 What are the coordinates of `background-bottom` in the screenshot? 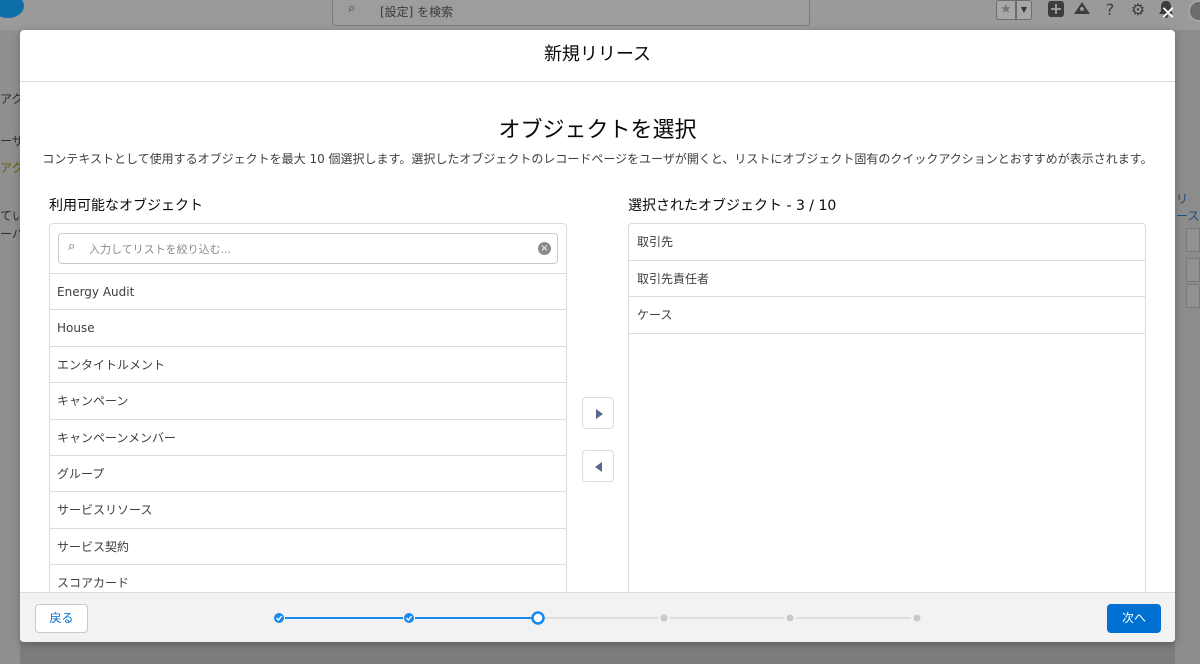 It's located at (597, 653).